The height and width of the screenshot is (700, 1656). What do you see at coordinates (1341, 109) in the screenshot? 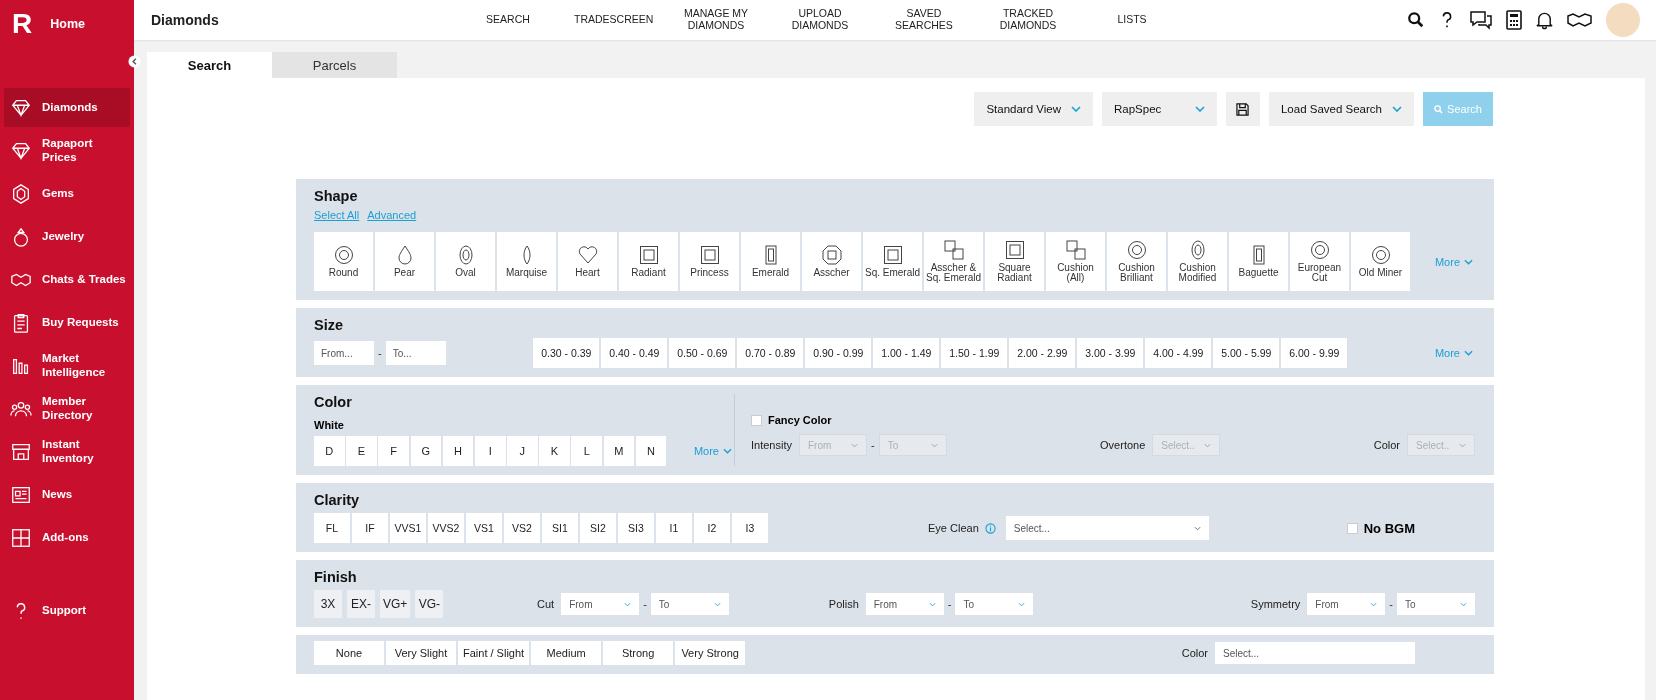
I see `load-saved-search-select: Load Saved Search` at bounding box center [1341, 109].